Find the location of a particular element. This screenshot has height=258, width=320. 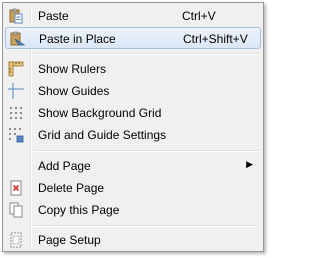

menu-item-label: Copy this Page is located at coordinates (79, 210).